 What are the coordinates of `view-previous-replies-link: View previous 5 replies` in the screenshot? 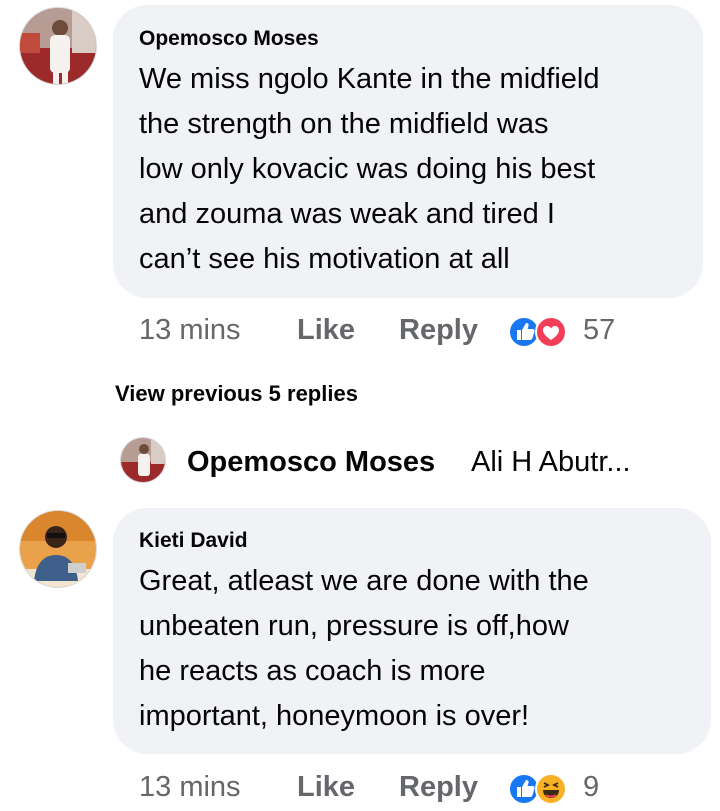 It's located at (236, 394).